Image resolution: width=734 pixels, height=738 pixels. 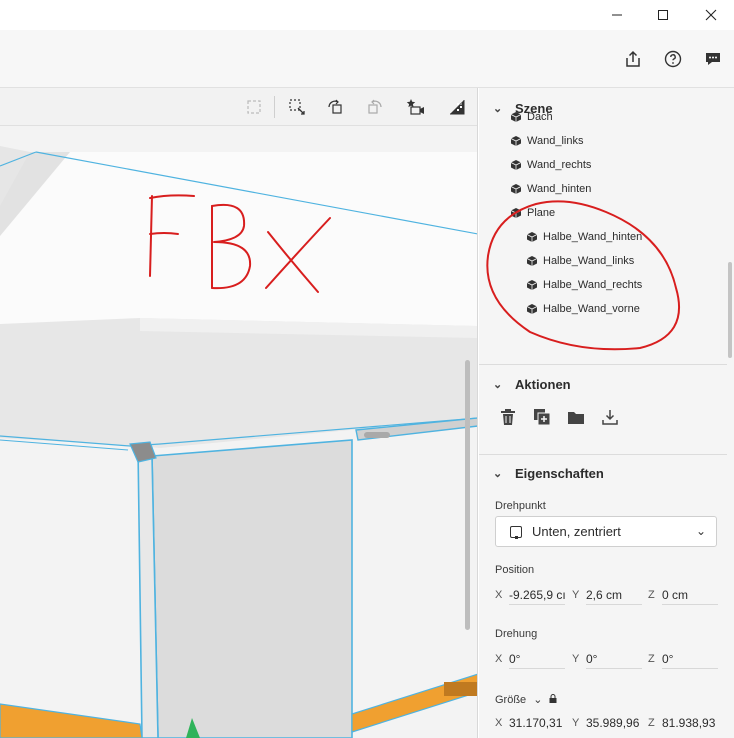 What do you see at coordinates (614, 595) in the screenshot?
I see `position-y-field: 2,6 cm` at bounding box center [614, 595].